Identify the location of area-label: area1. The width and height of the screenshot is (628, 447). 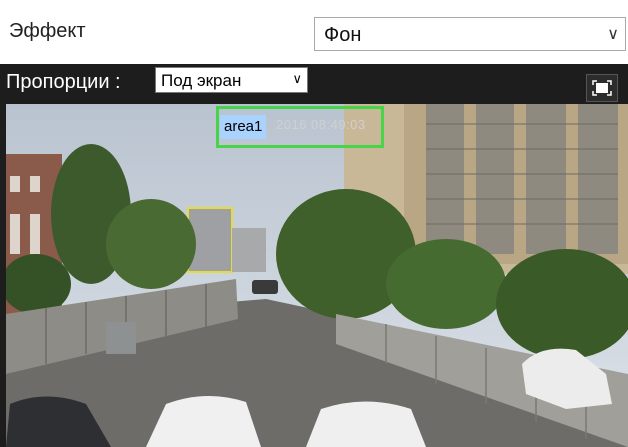
(243, 127).